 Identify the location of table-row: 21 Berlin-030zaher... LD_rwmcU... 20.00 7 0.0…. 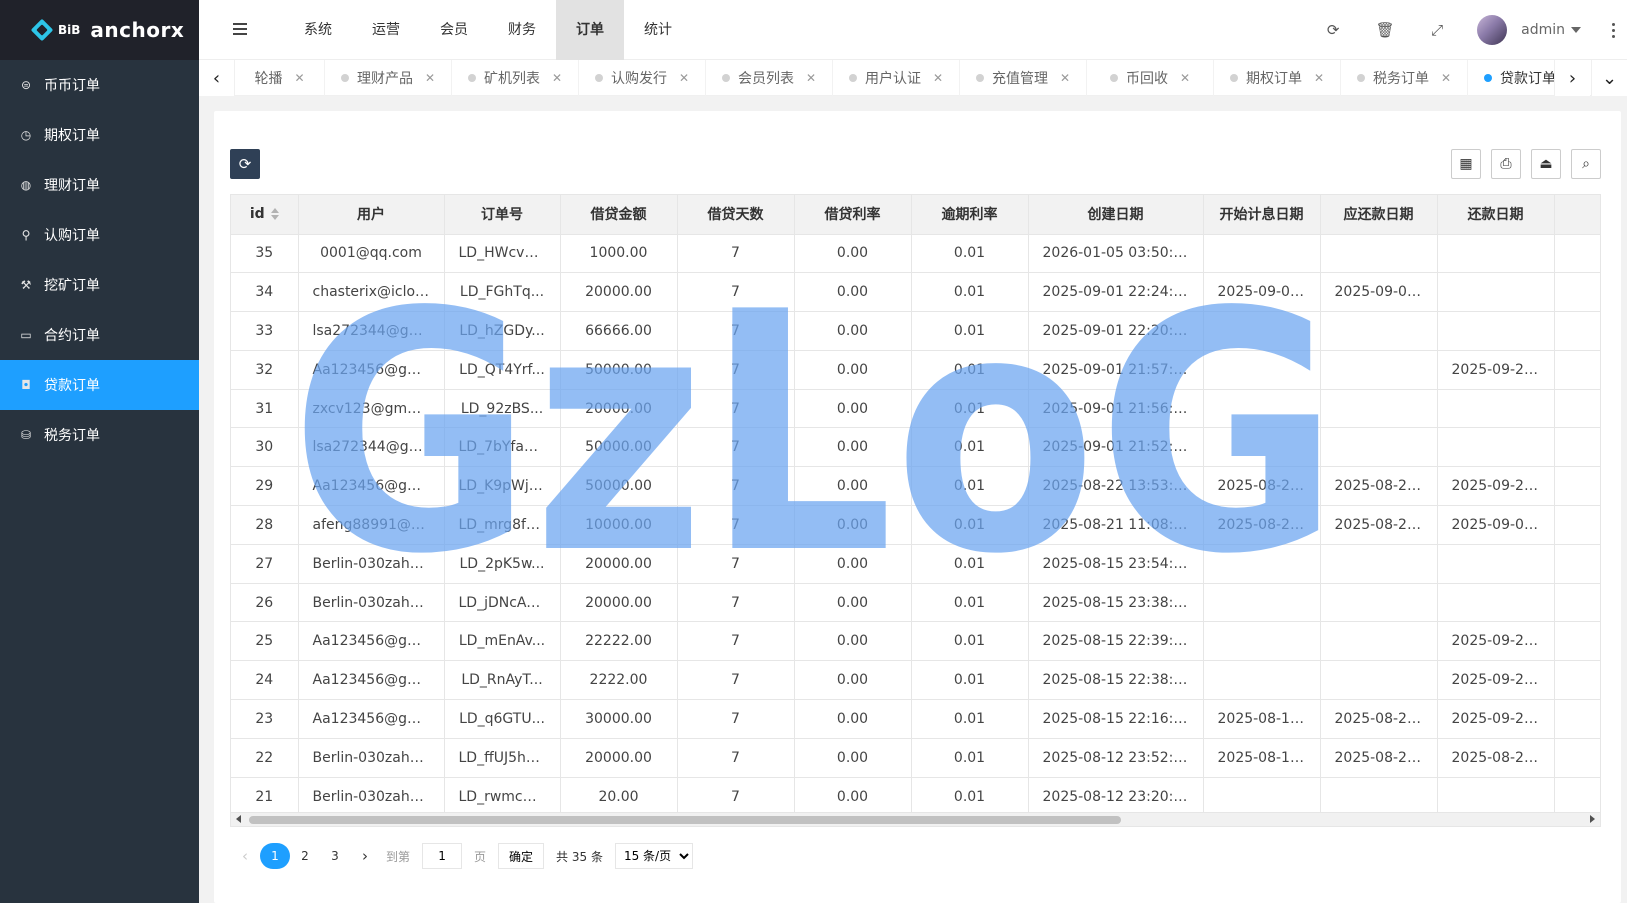
(915, 794).